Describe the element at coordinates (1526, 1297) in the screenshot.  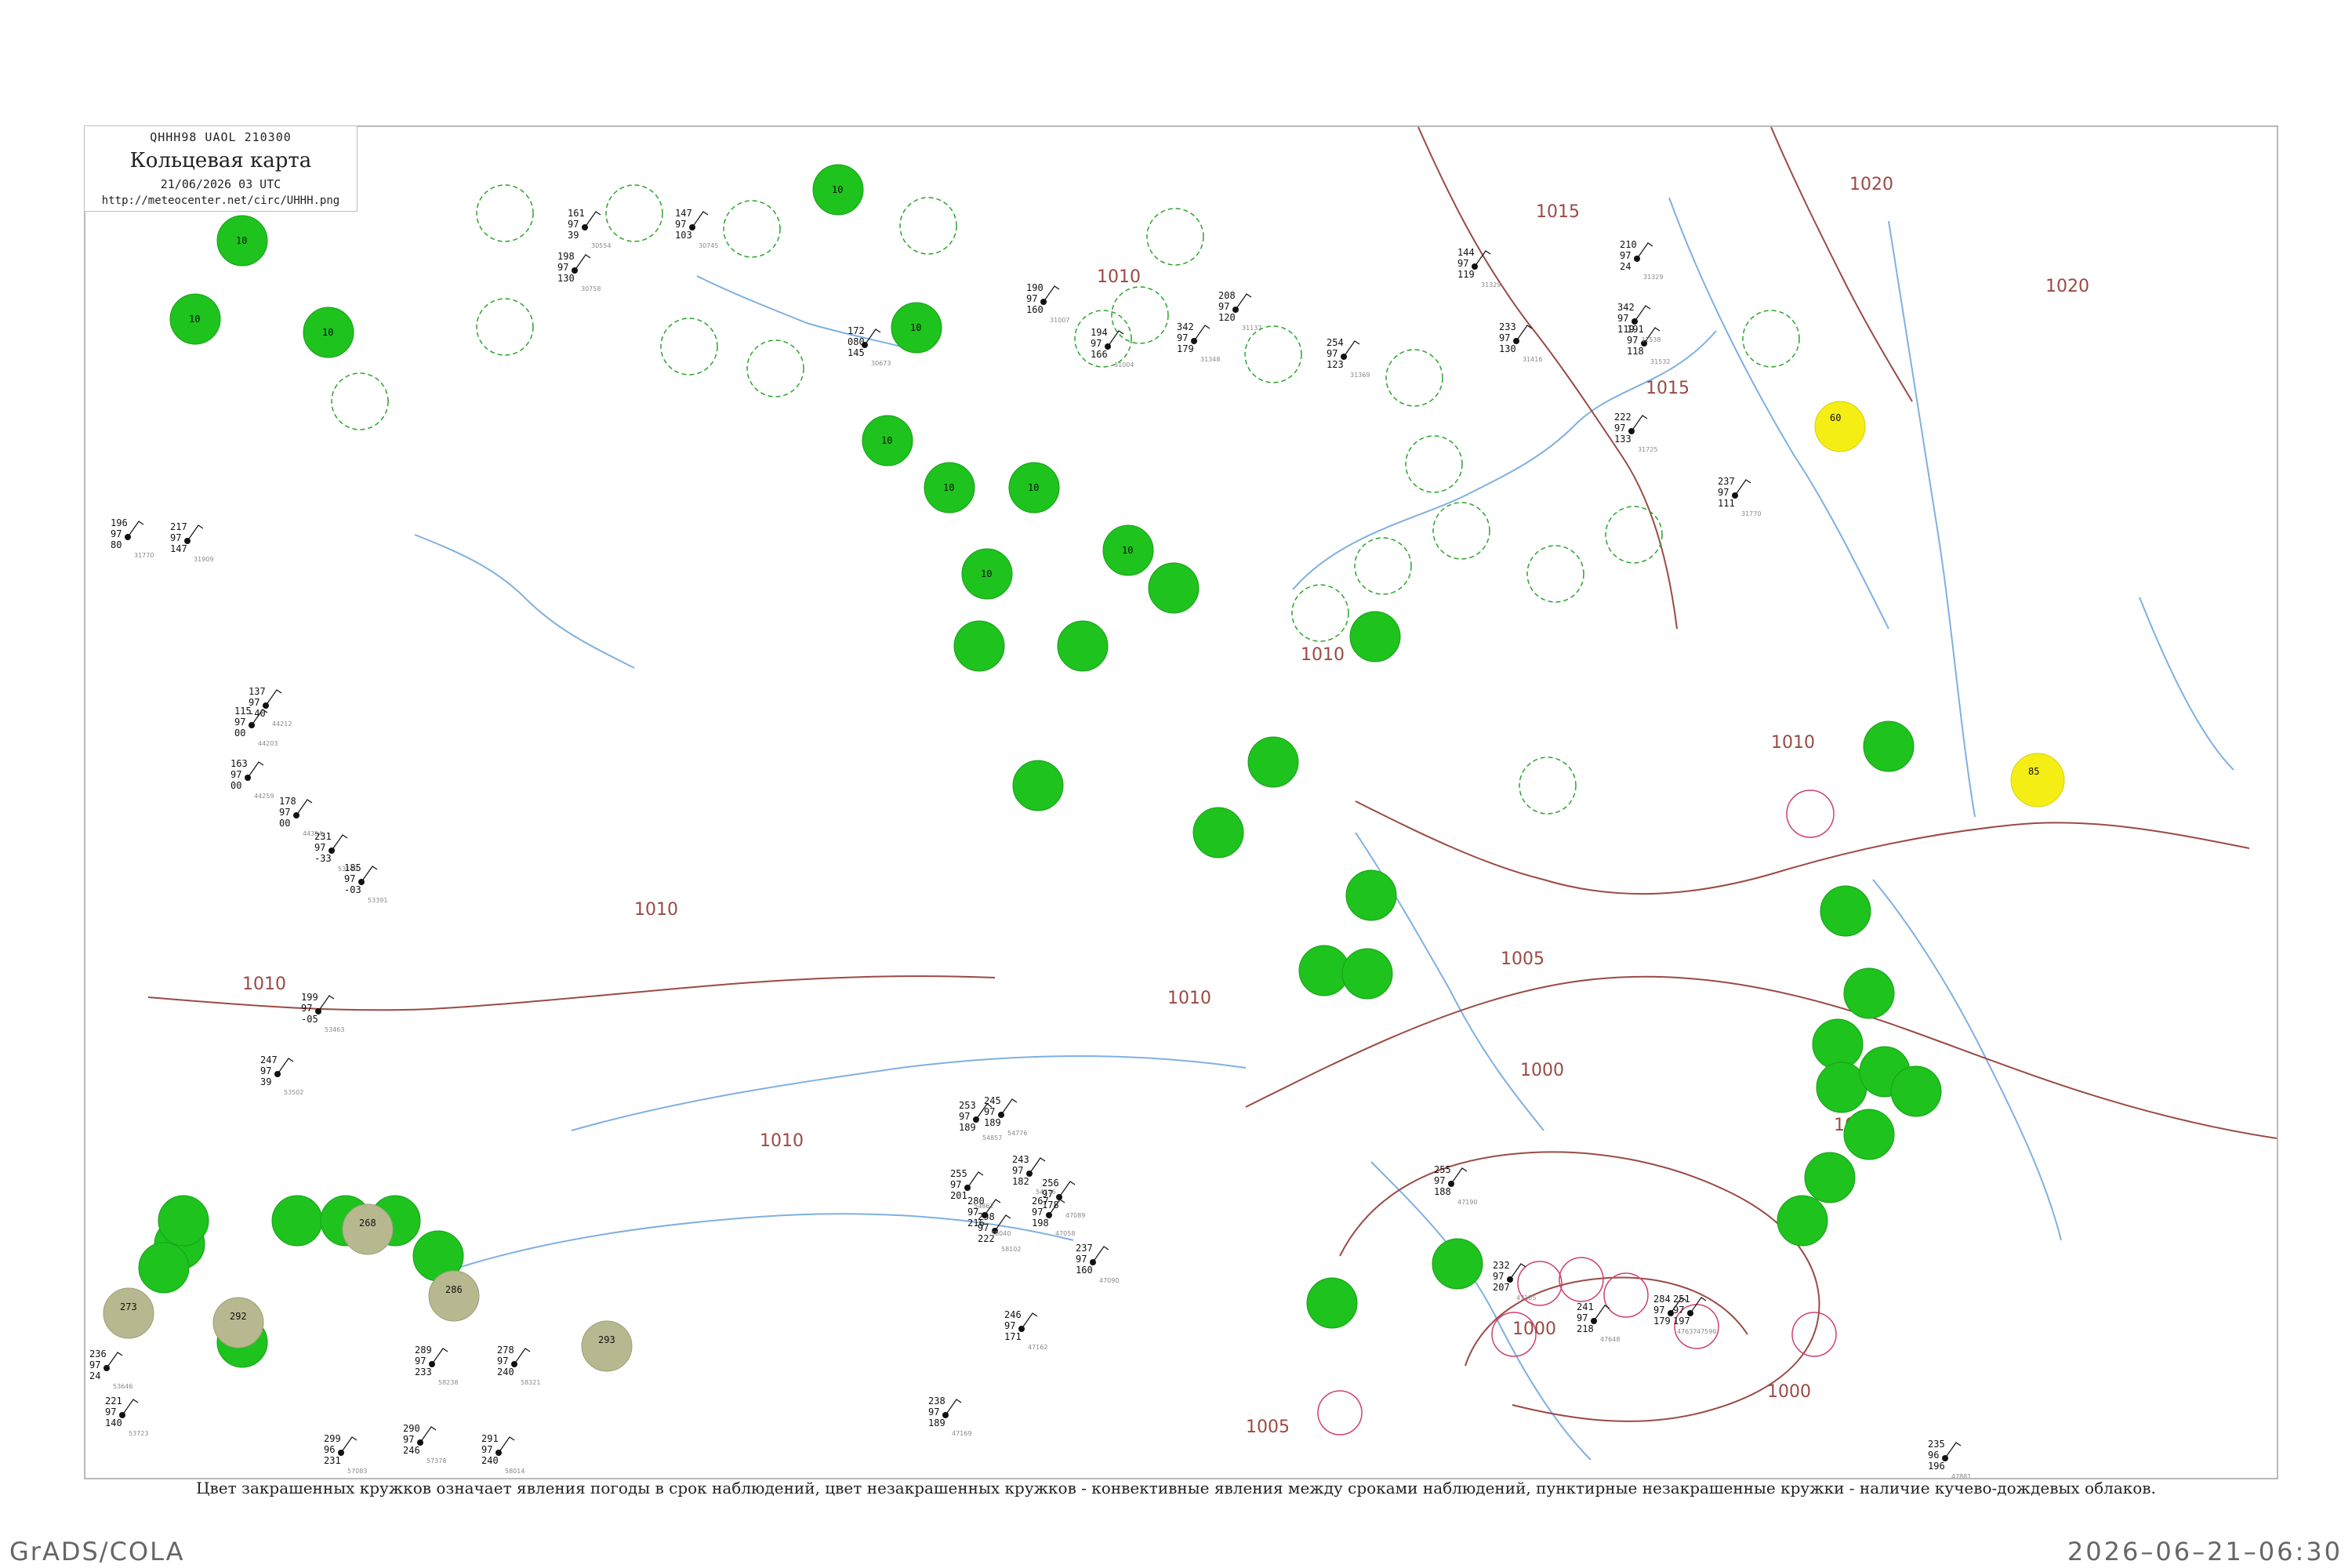
I see `station-id: 47185` at that location.